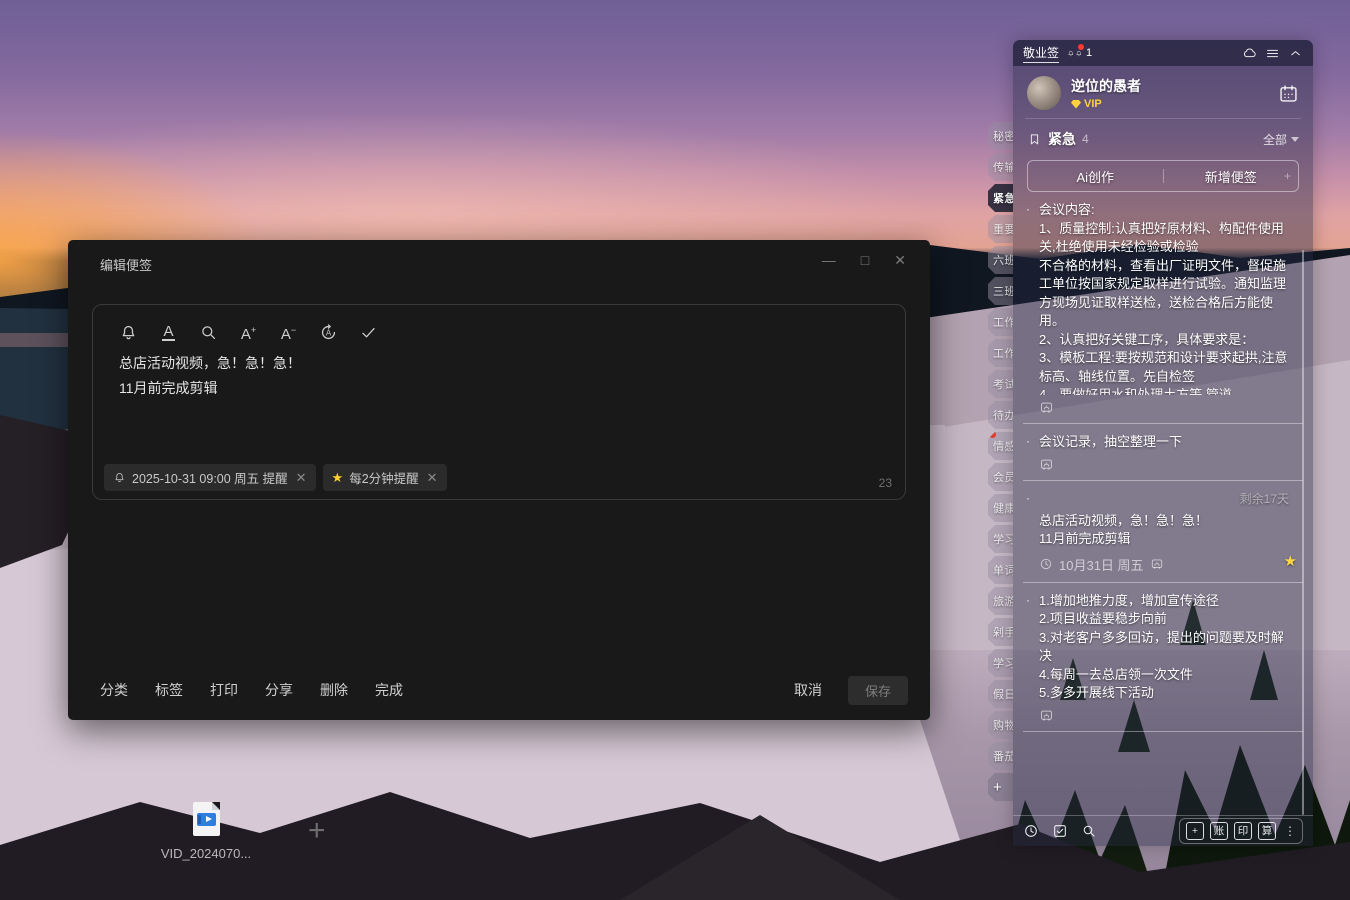  I want to click on svg-text: A, so click(329, 332).